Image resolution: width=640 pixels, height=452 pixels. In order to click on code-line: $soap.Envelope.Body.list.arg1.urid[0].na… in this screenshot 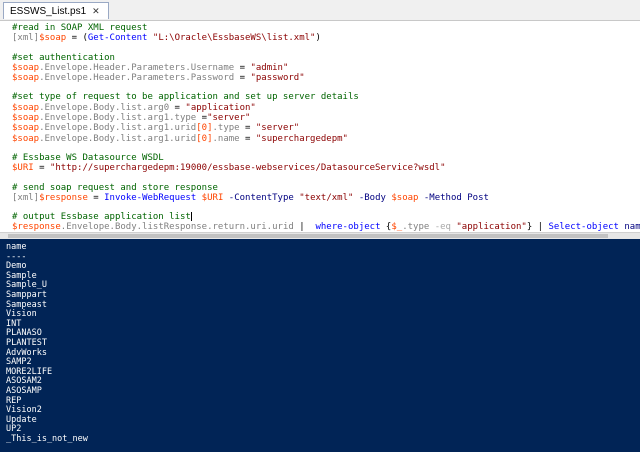, I will do `click(180, 138)`.